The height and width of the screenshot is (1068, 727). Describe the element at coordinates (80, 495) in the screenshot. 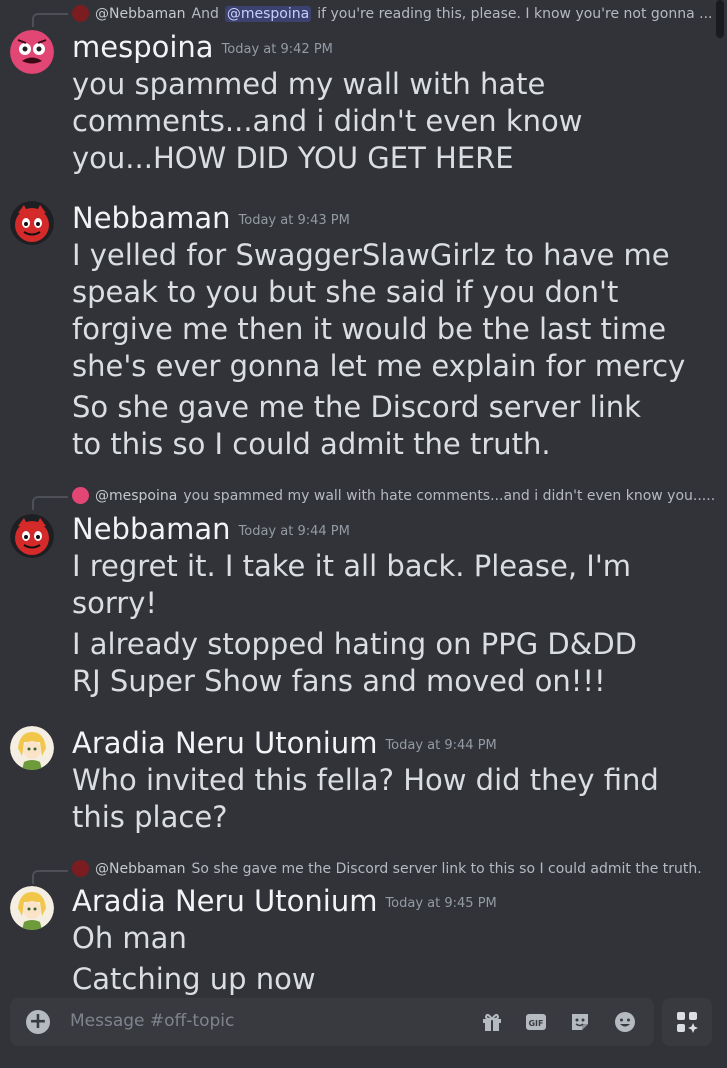

I see `reply-avatar-mespoina` at that location.